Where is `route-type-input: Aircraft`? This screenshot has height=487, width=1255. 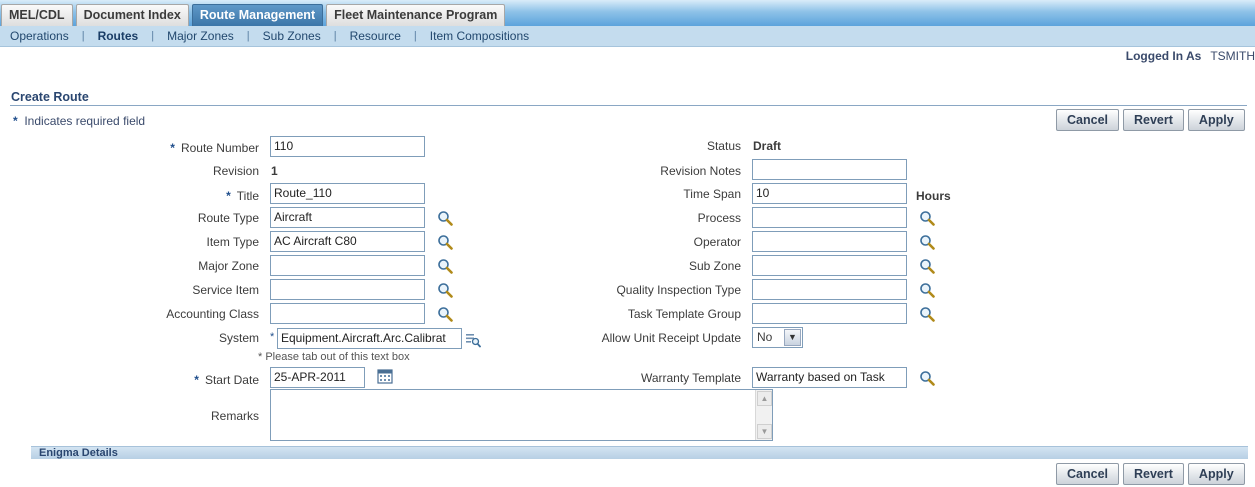 route-type-input: Aircraft is located at coordinates (347, 217).